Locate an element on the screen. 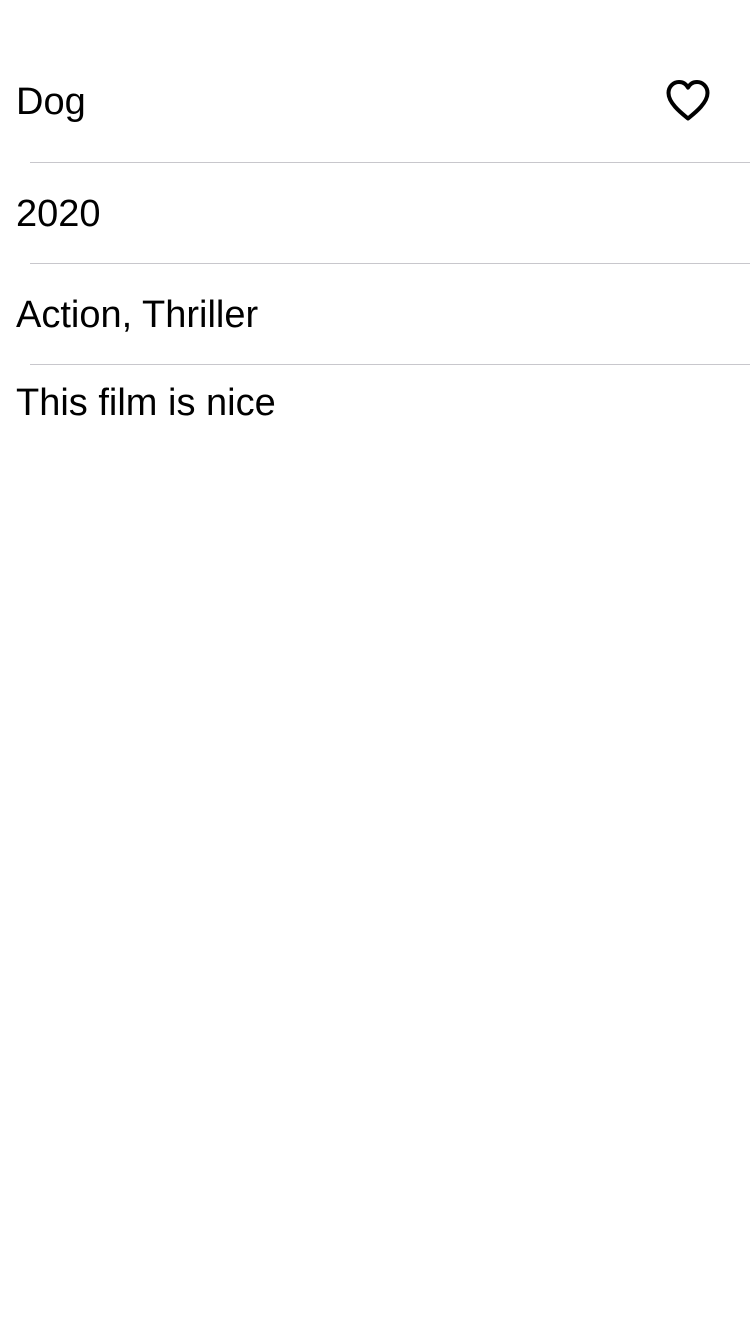  movie-description: This film is nice is located at coordinates (146, 403).